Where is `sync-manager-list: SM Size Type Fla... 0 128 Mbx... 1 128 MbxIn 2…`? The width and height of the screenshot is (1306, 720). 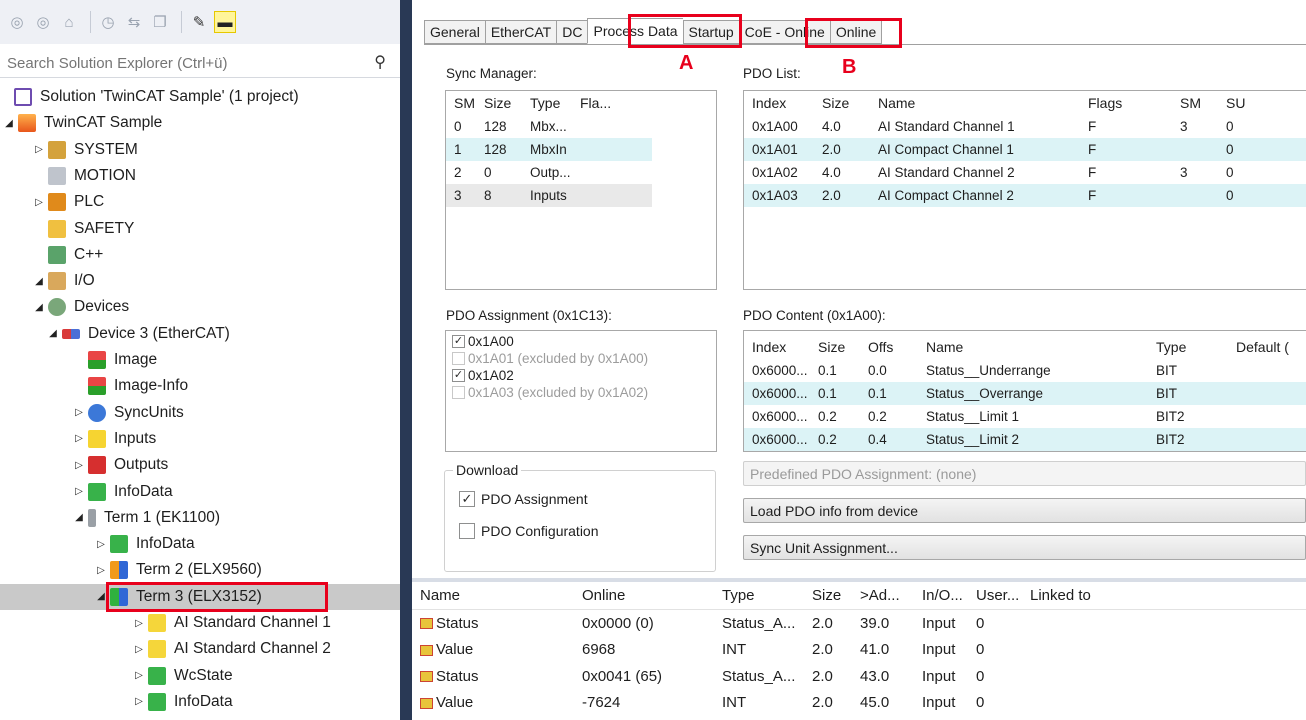
sync-manager-list: SM Size Type Fla... 0 128 Mbx... 1 128 MbxIn 2… is located at coordinates (581, 190).